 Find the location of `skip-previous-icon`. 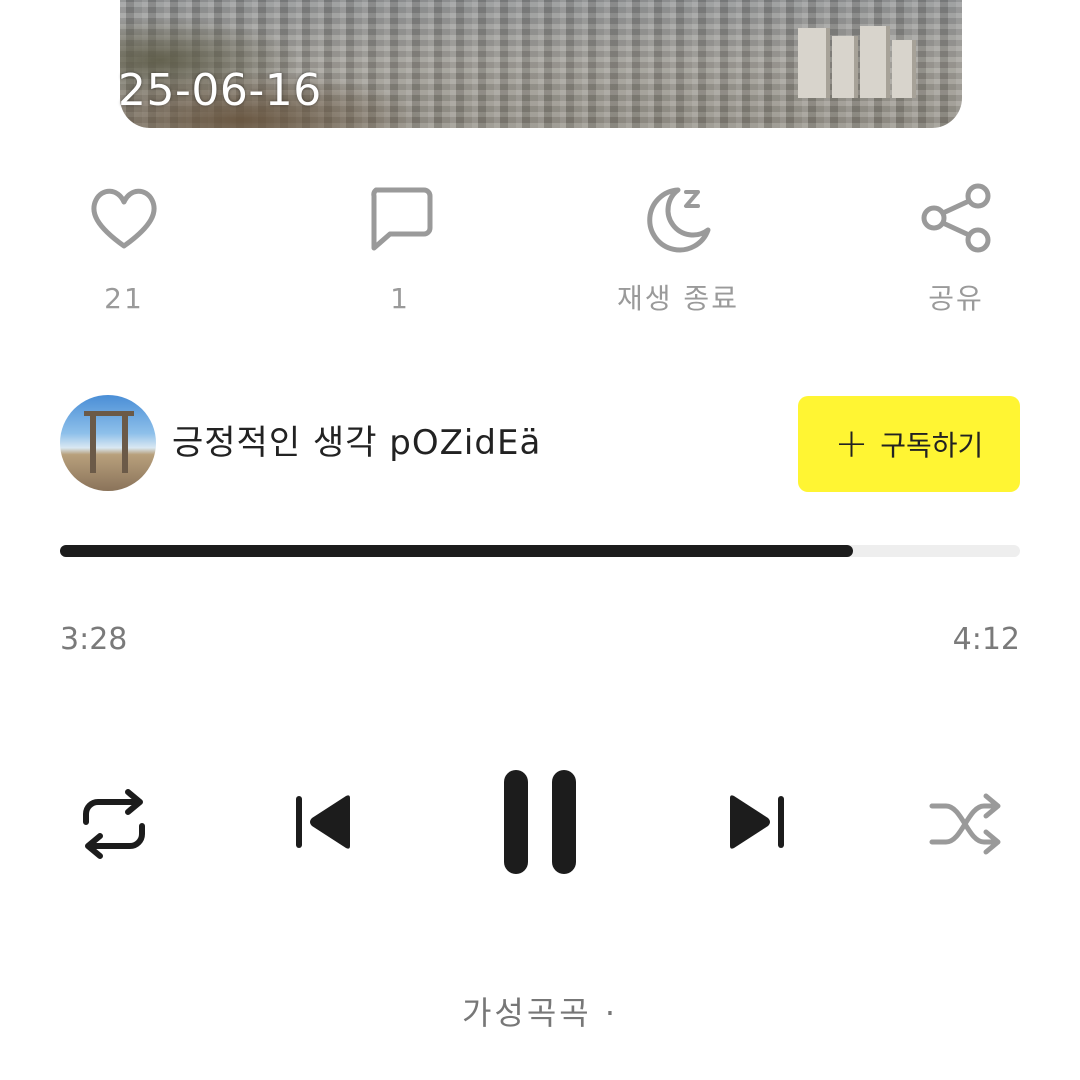

skip-previous-icon is located at coordinates (324, 822).